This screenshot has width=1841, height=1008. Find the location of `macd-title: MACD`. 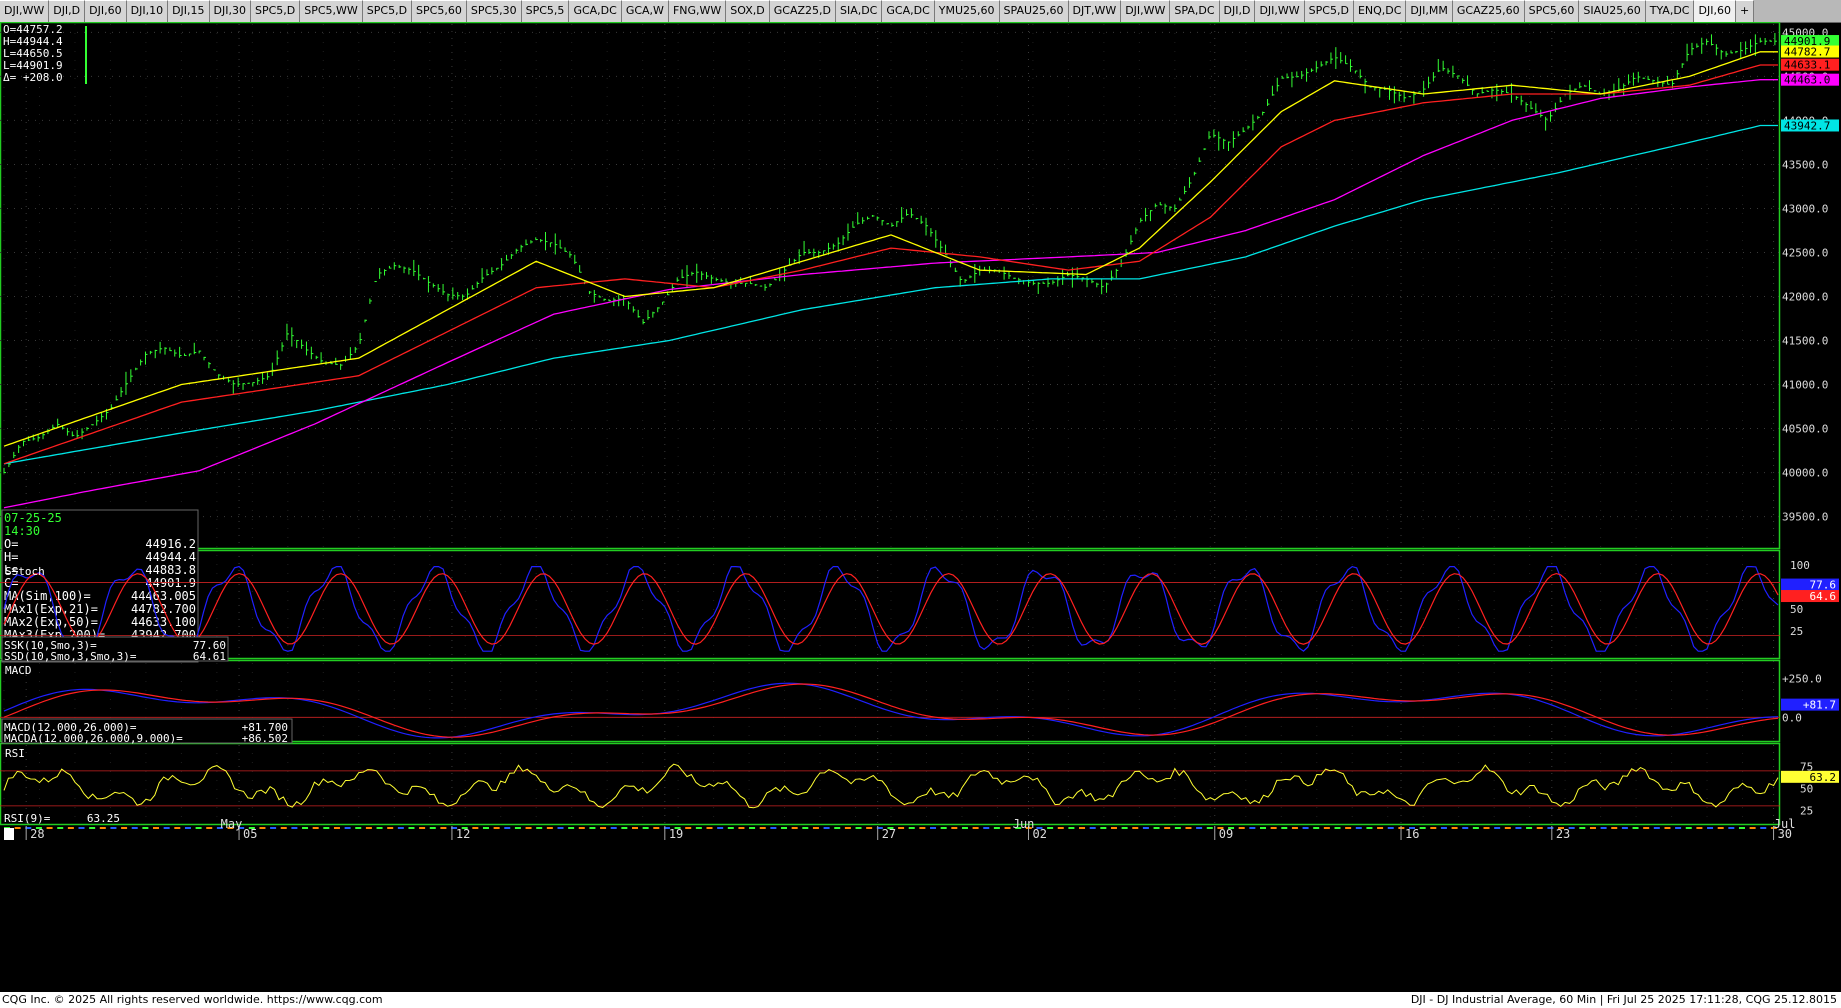

macd-title: MACD is located at coordinates (18, 670).